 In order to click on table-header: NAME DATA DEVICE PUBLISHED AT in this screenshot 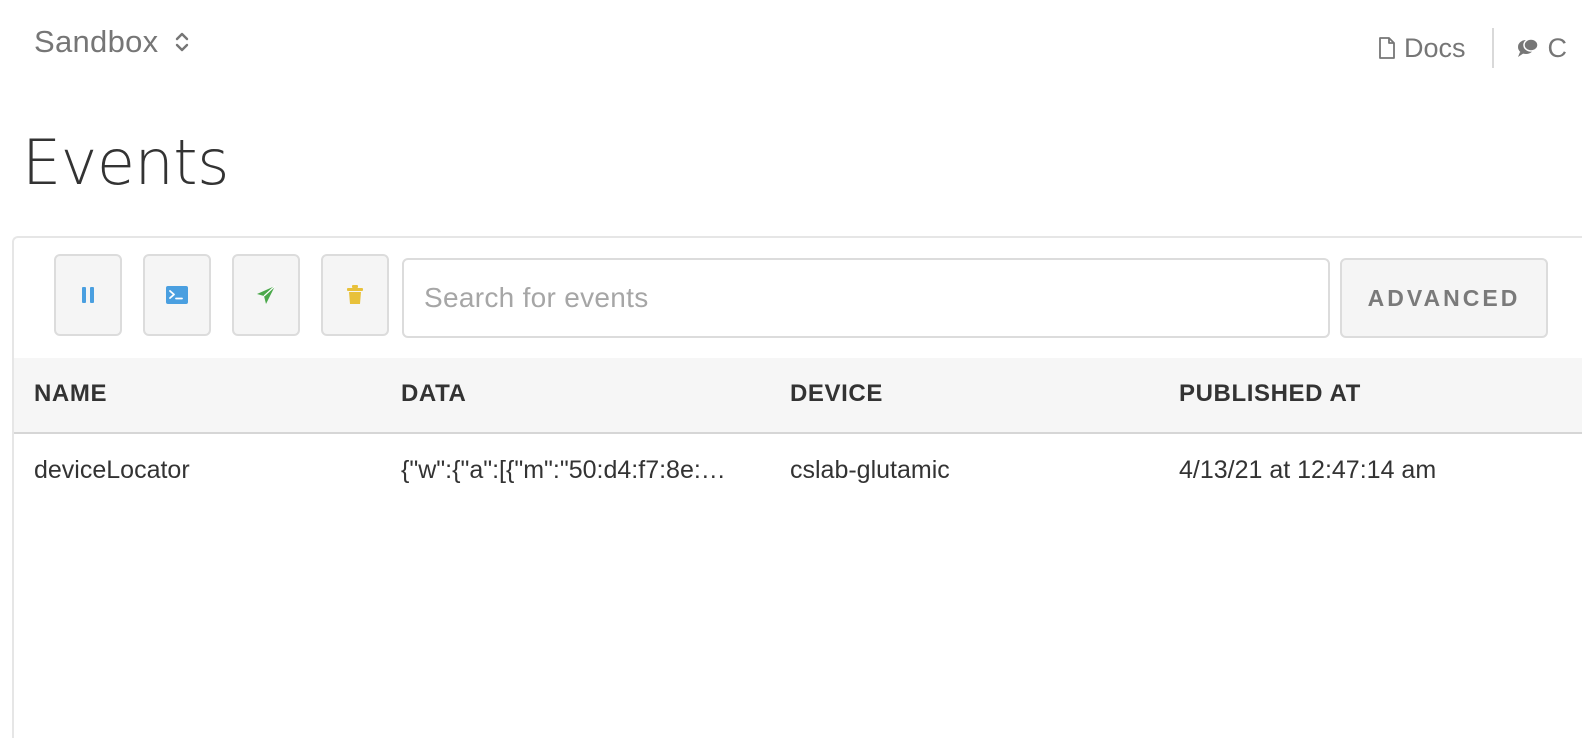, I will do `click(798, 396)`.